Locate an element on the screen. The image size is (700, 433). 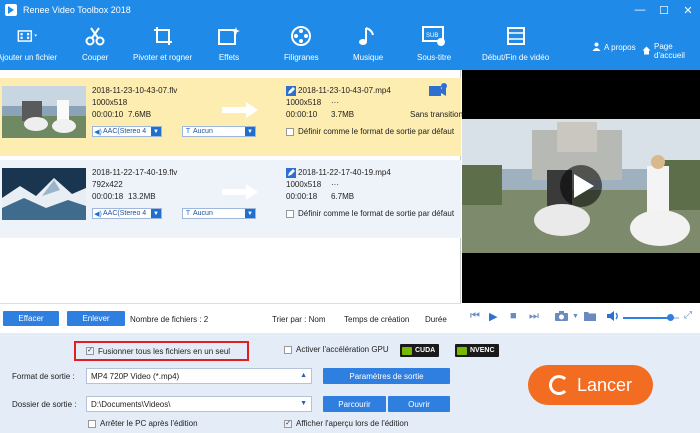
nvidia-icon is located at coordinates (462, 350).